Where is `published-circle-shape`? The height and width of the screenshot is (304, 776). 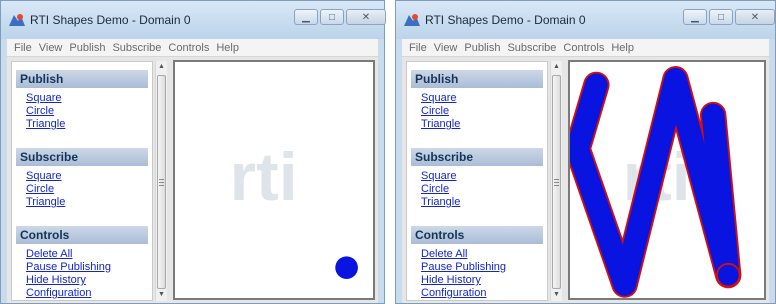
published-circle-shape is located at coordinates (346, 267).